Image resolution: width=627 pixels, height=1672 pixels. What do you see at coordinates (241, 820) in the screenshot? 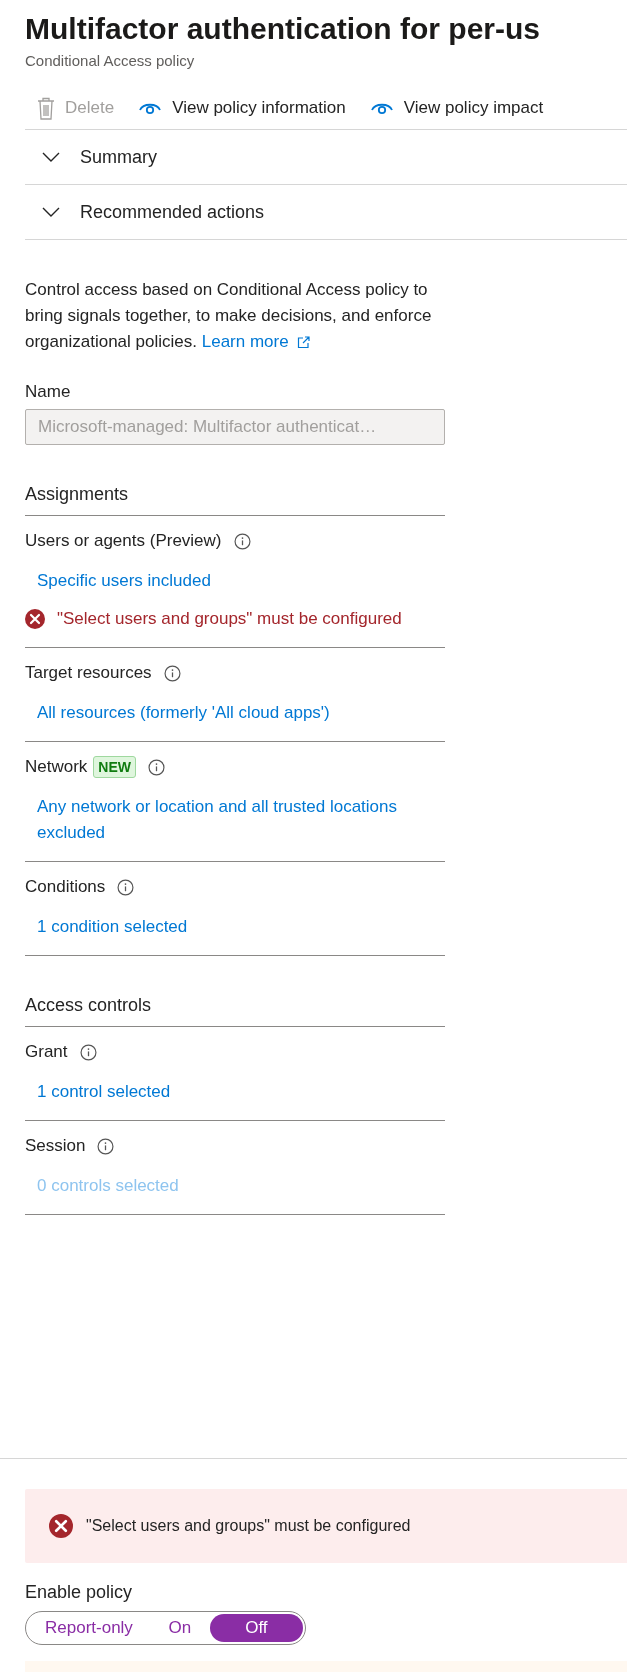
I see `setting-link: Any network or location and all trusted locations excluded` at bounding box center [241, 820].